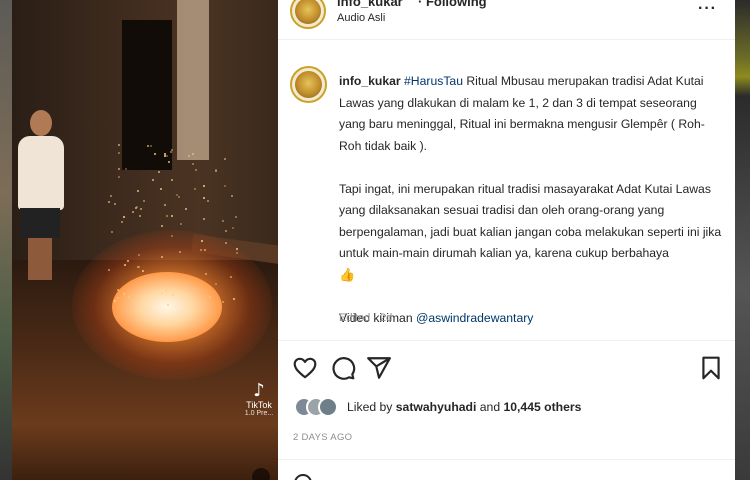 Image resolution: width=750 pixels, height=480 pixels. Describe the element at coordinates (707, 9) in the screenshot. I see `more-horizontal-icon: ···` at that location.